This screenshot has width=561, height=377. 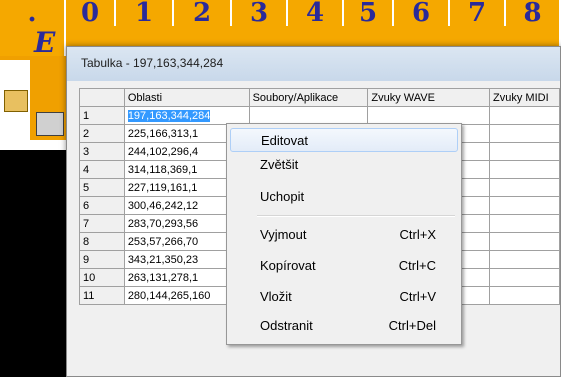 What do you see at coordinates (282, 196) in the screenshot?
I see `menu-item-label: Uchopit` at bounding box center [282, 196].